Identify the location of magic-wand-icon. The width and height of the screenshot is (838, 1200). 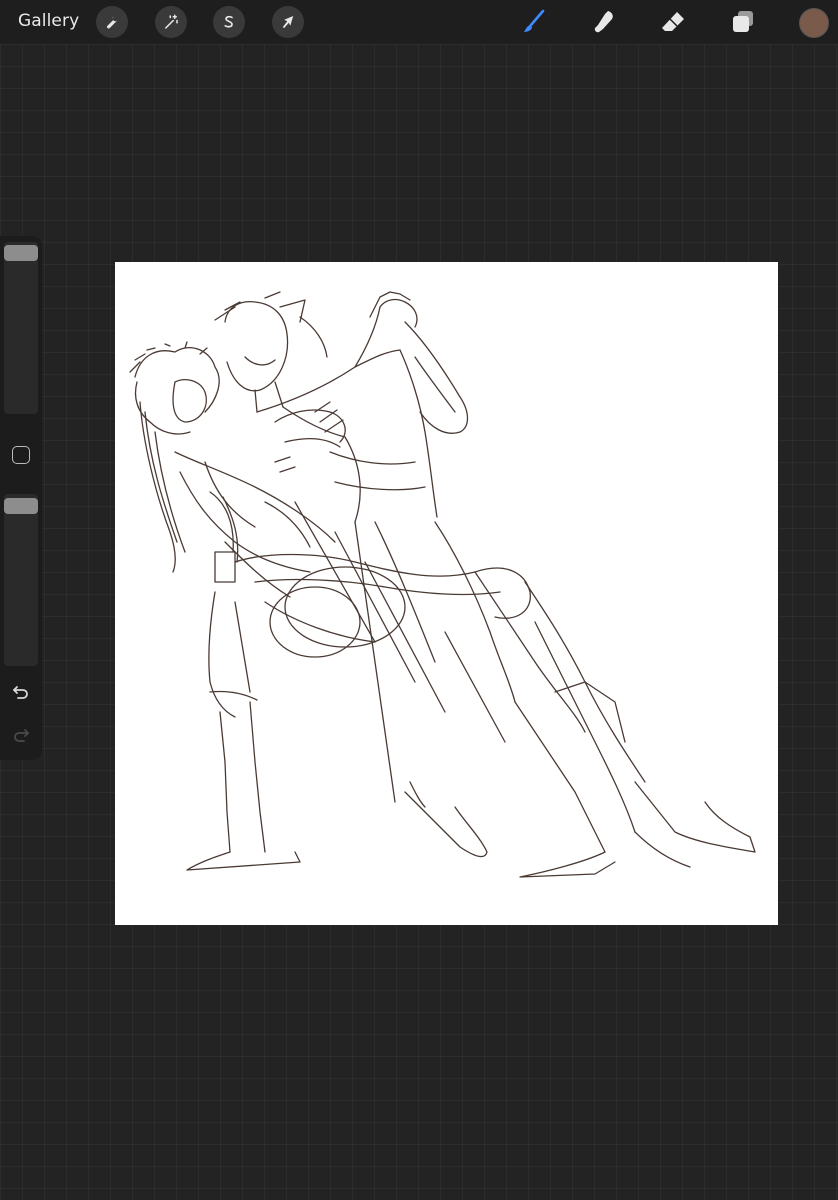
(171, 21).